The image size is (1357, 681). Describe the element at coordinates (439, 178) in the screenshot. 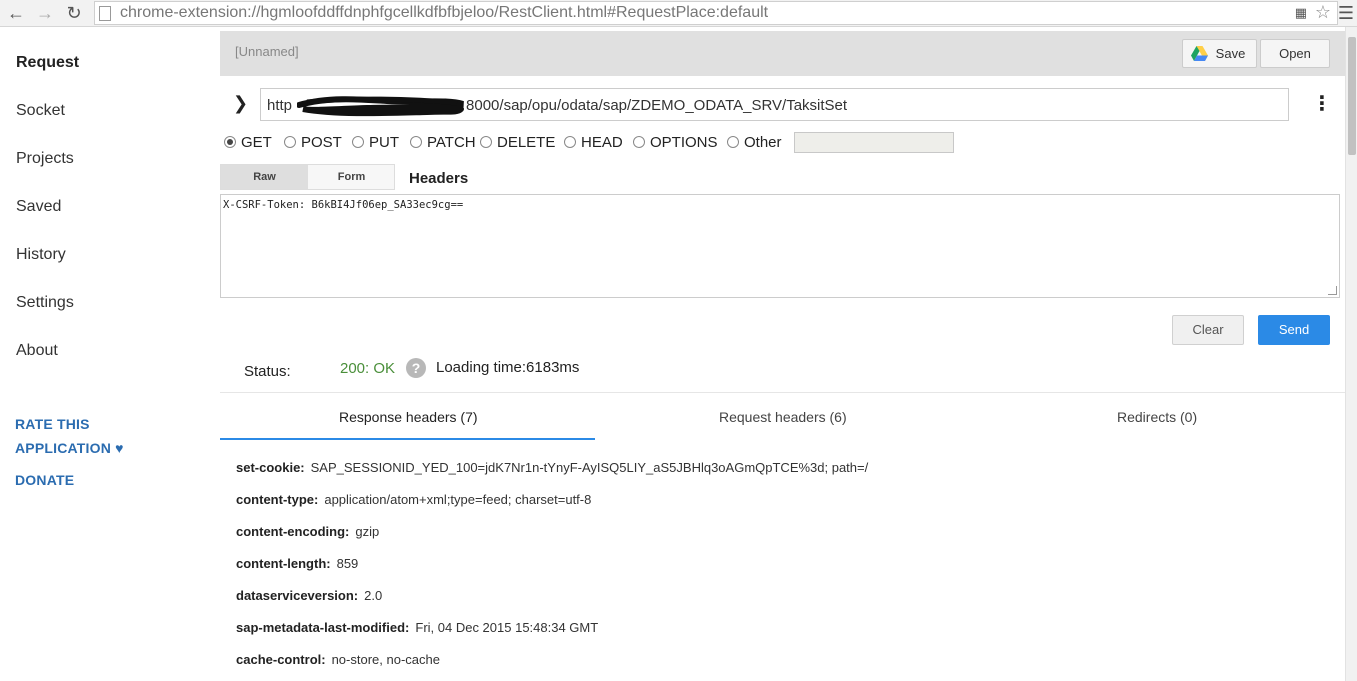

I see `headers-heading: Headers` at that location.